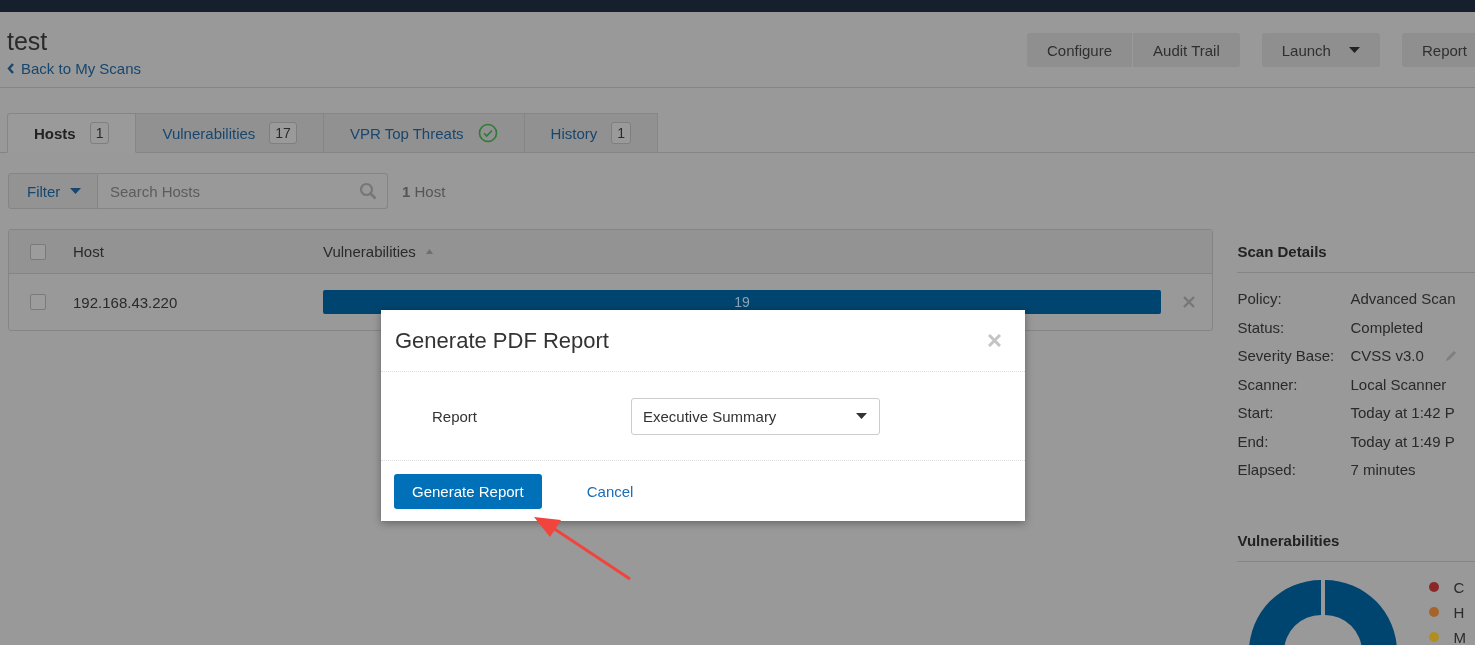 This screenshot has height=645, width=1475. I want to click on tab: Vulnerabilities 17, so click(229, 132).